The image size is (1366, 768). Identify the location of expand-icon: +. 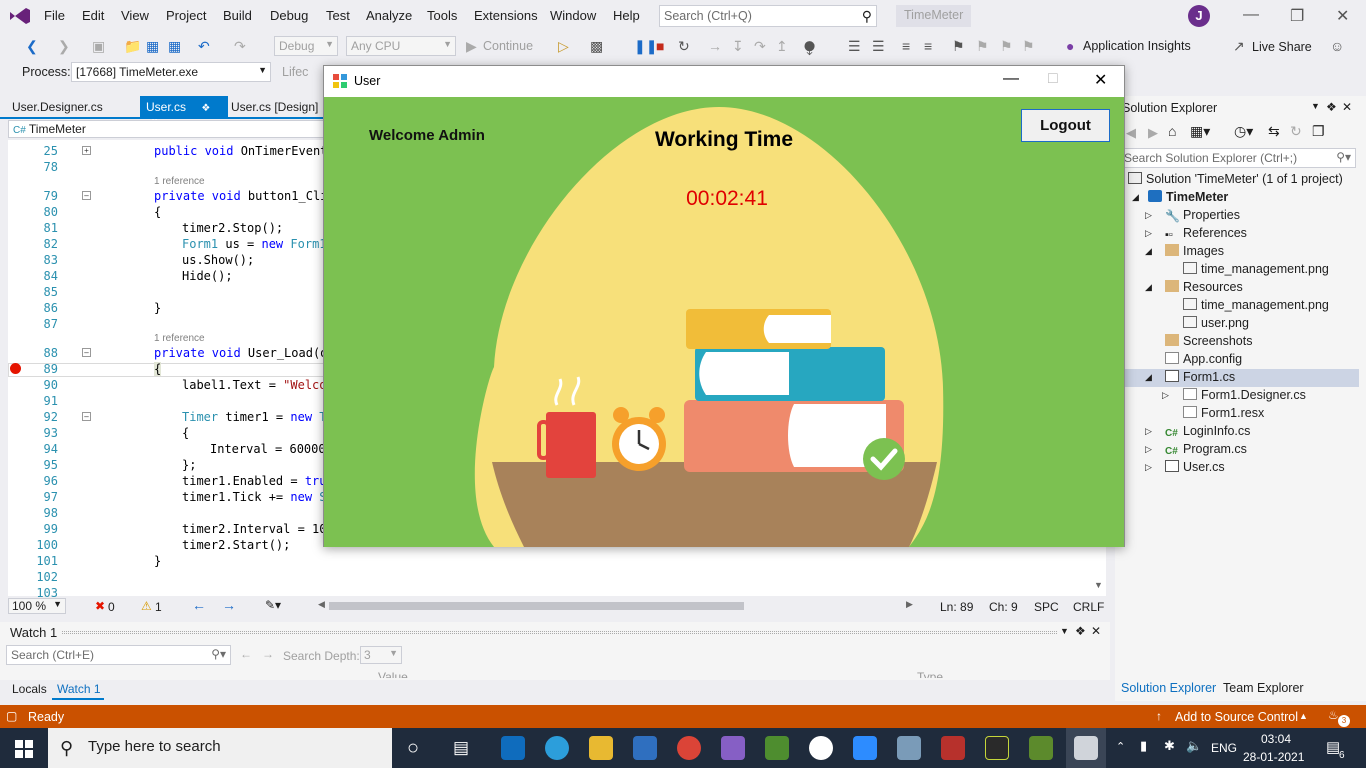
(86, 150).